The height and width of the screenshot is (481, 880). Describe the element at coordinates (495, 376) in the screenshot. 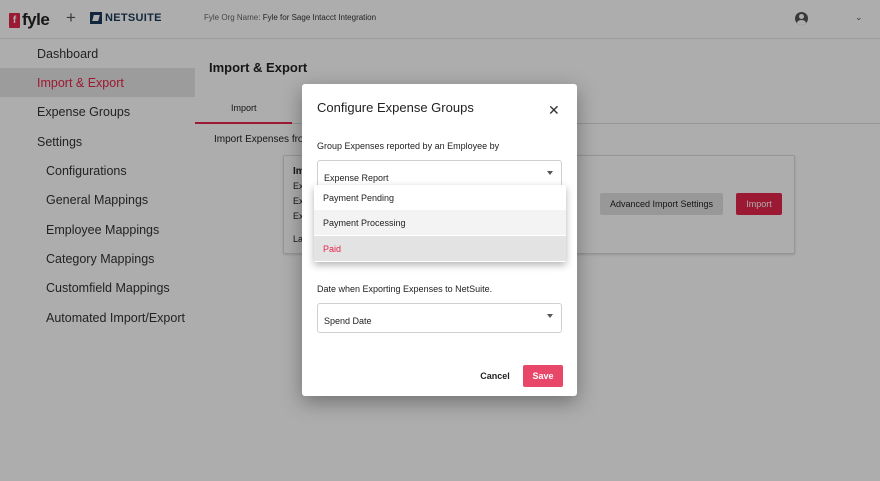

I see `cancel-button: Cancel` at that location.